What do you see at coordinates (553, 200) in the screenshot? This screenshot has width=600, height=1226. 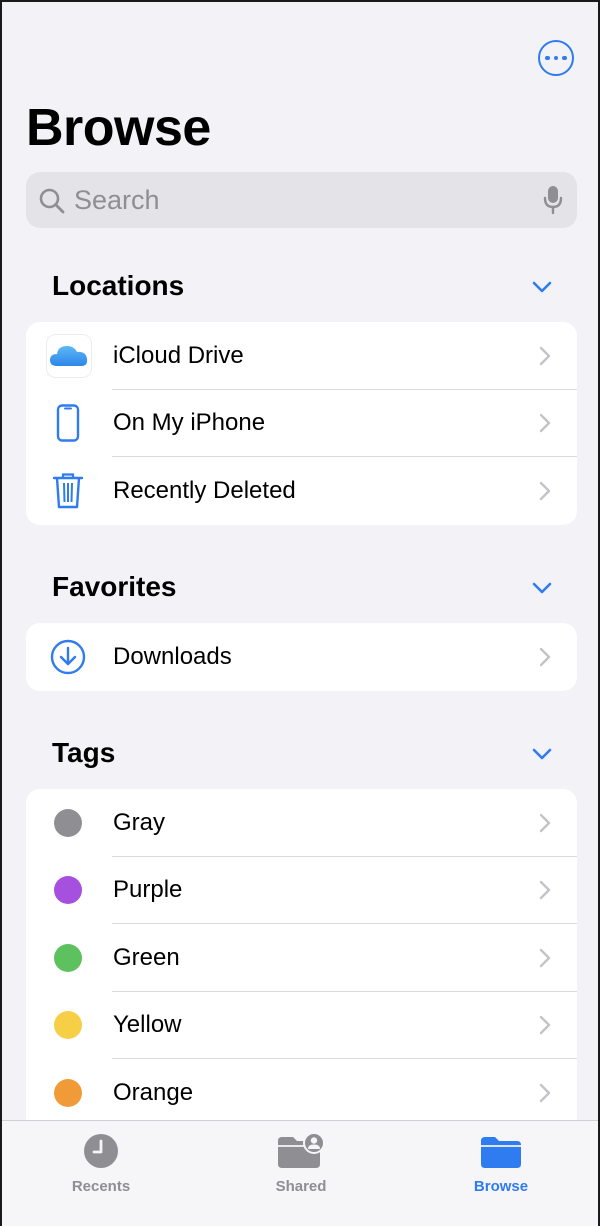 I see `microphone-icon` at bounding box center [553, 200].